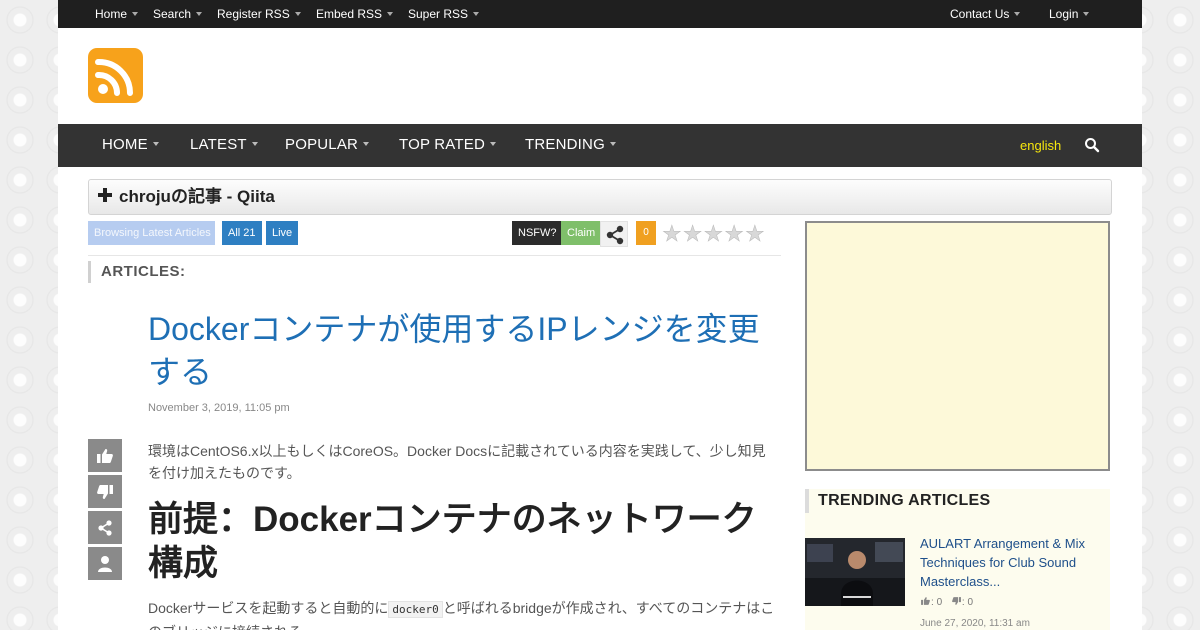  Describe the element at coordinates (242, 233) in the screenshot. I see `all-articles-badge: All 21` at that location.